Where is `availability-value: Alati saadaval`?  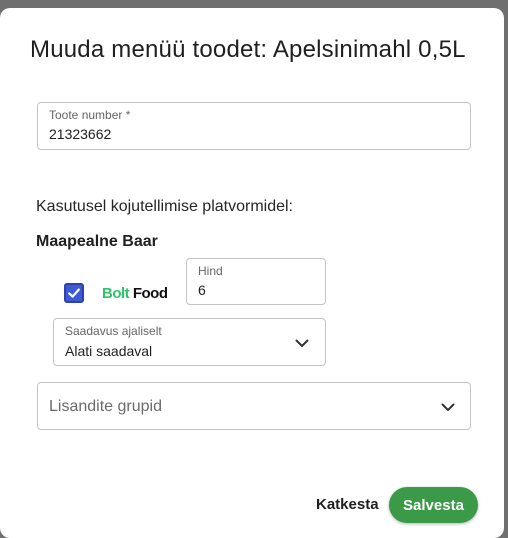
availability-value: Alati saadaval is located at coordinates (109, 351).